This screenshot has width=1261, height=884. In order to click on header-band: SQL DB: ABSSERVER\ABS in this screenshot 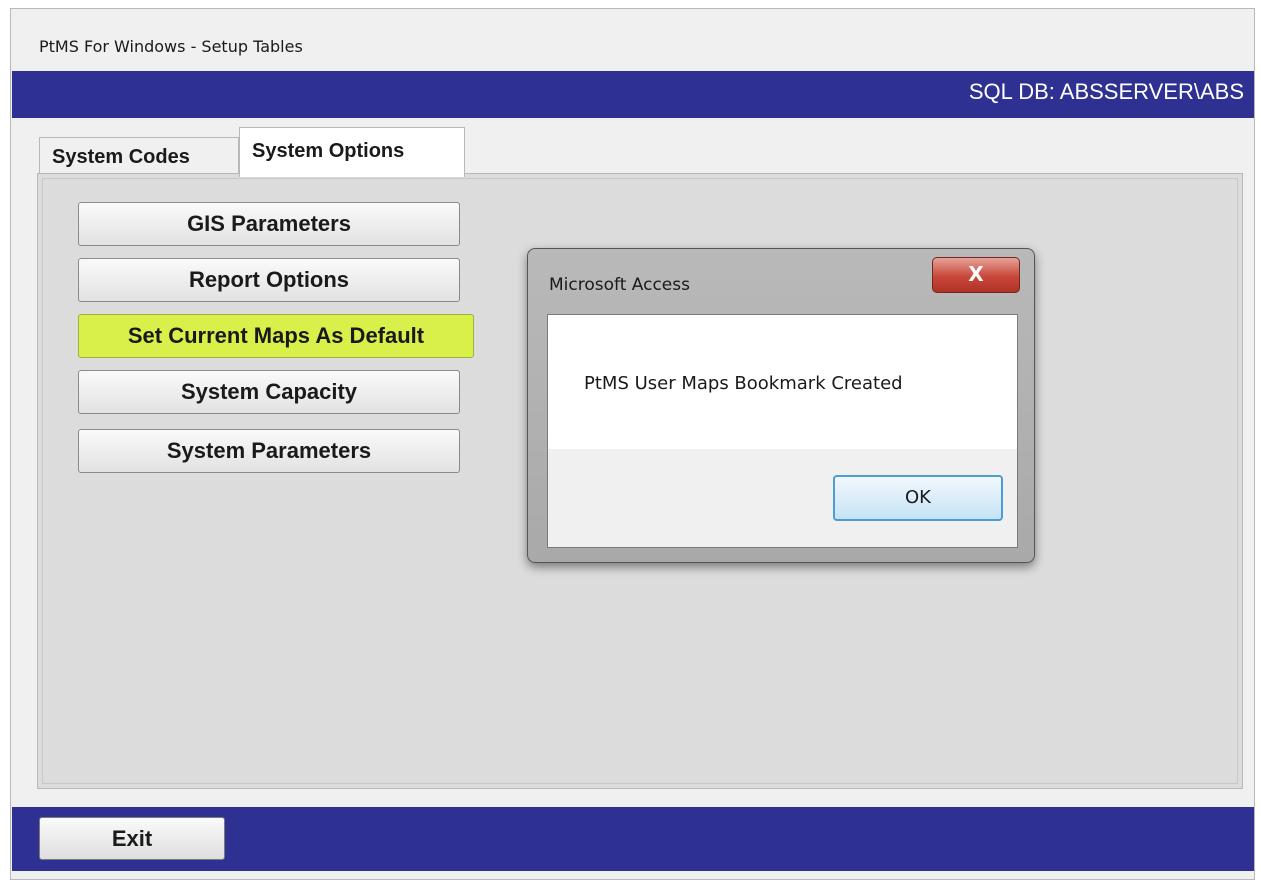, I will do `click(633, 94)`.